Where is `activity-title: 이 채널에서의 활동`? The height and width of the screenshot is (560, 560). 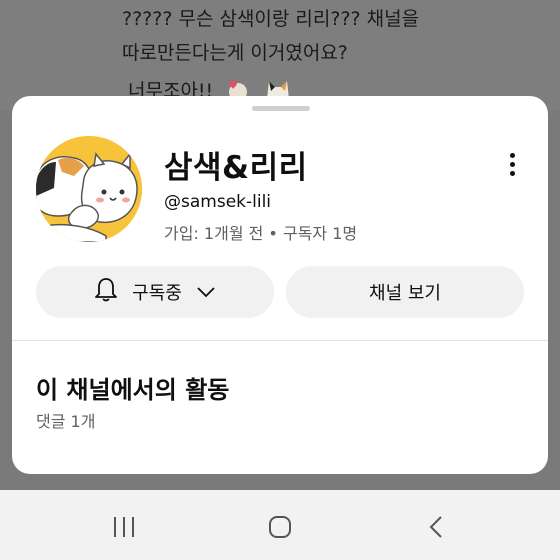 activity-title: 이 채널에서의 활동 is located at coordinates (133, 390).